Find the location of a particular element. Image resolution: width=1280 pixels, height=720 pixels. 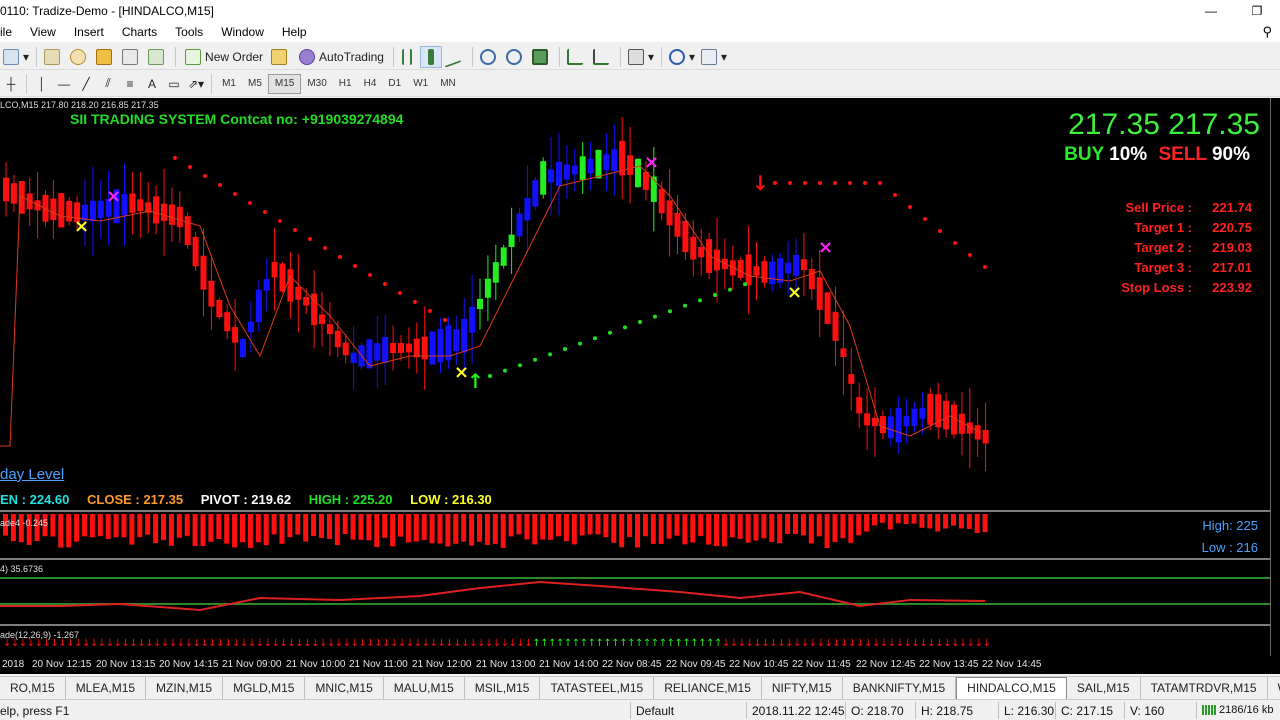

horizontal-line-icon: — is located at coordinates (64, 84).